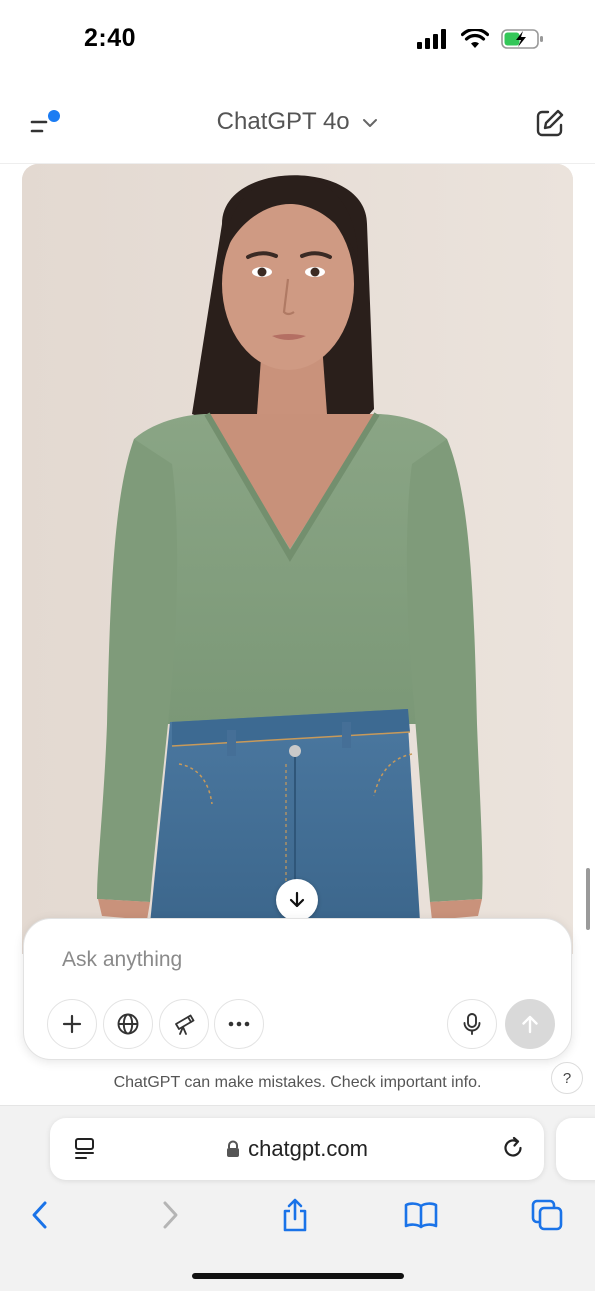 This screenshot has width=595, height=1291. I want to click on chevron-left-icon, so click(39, 1215).